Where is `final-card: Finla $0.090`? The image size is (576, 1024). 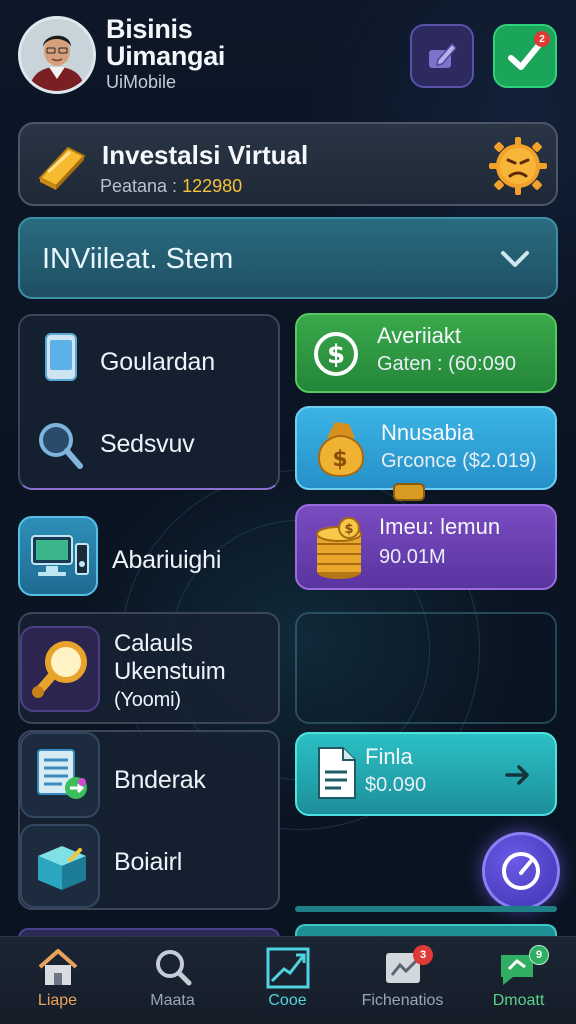
final-card: Finla $0.090 is located at coordinates (426, 774).